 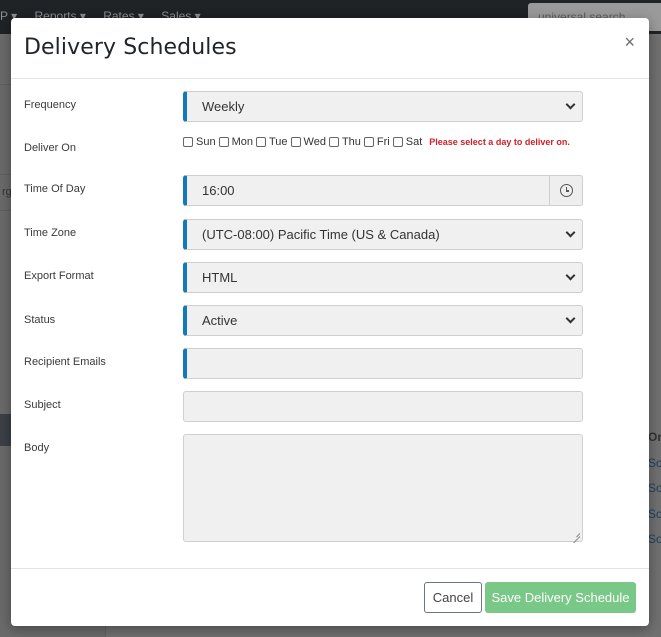 I want to click on sun-checkbox, so click(x=188, y=142).